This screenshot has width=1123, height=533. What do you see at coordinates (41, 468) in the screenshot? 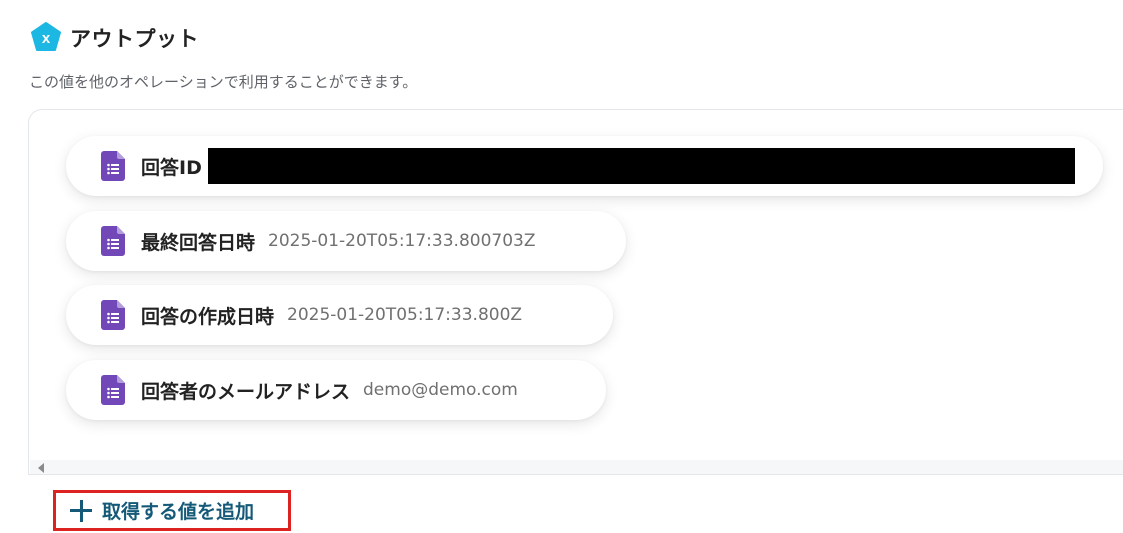
I see `scroll-left-arrow-icon` at bounding box center [41, 468].